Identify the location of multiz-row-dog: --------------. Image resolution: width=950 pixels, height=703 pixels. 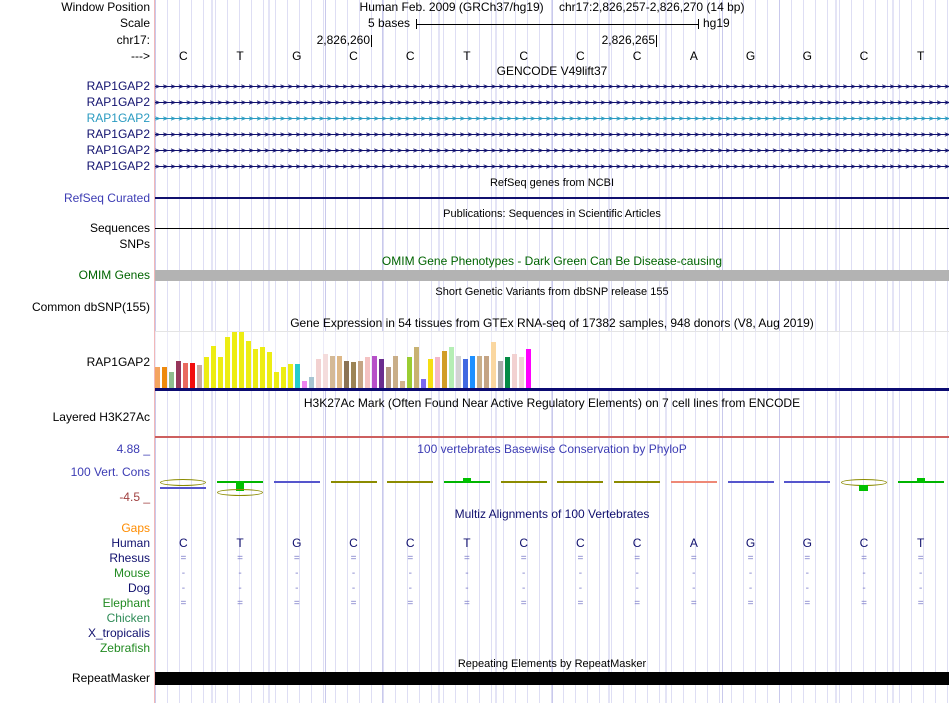
(552, 588).